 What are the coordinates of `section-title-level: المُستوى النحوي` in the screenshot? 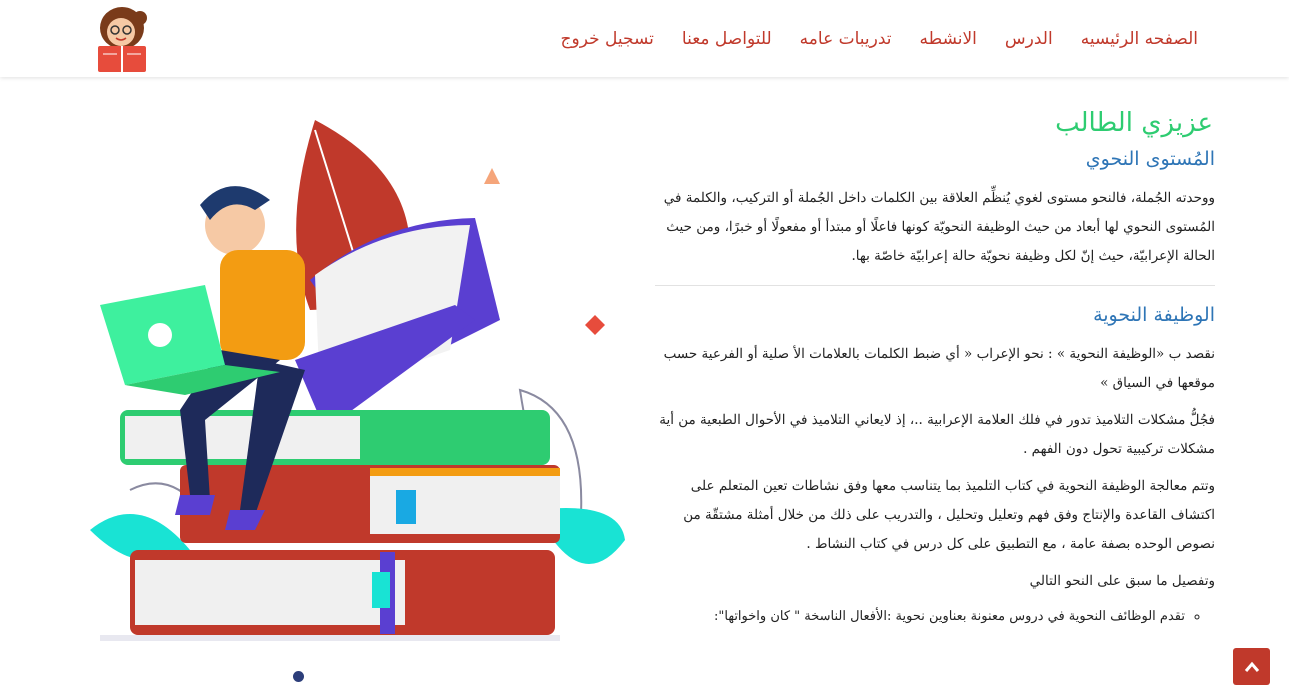 It's located at (1150, 159).